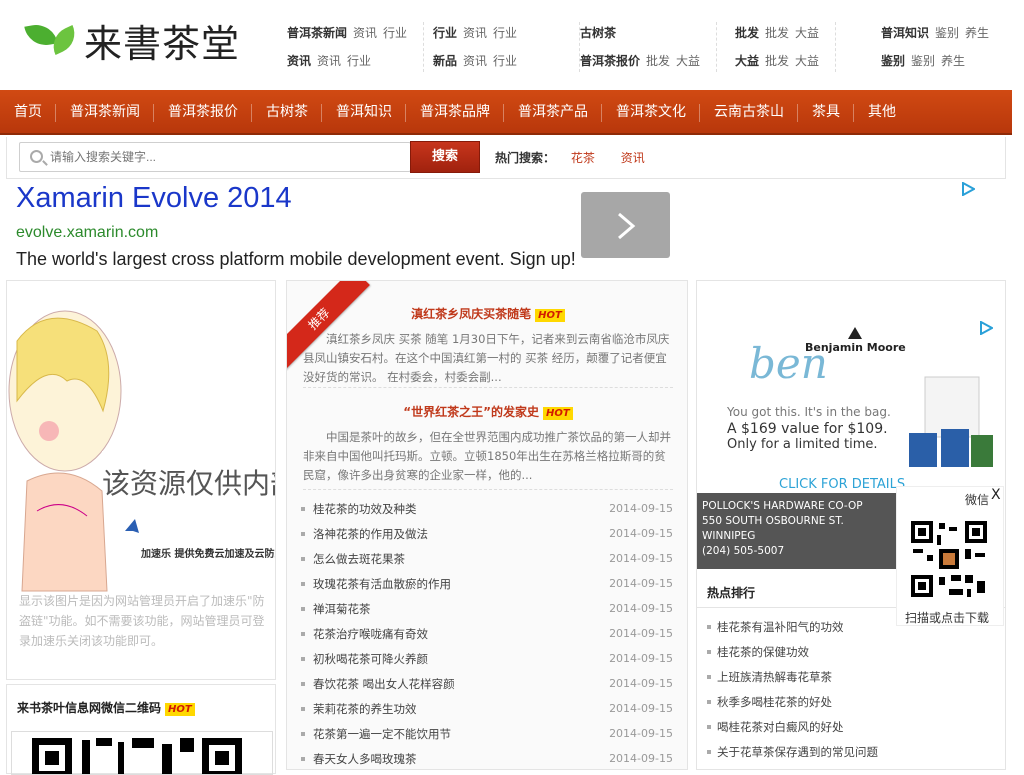 The height and width of the screenshot is (775, 1024). I want to click on header-link: 鉴别, so click(893, 61).